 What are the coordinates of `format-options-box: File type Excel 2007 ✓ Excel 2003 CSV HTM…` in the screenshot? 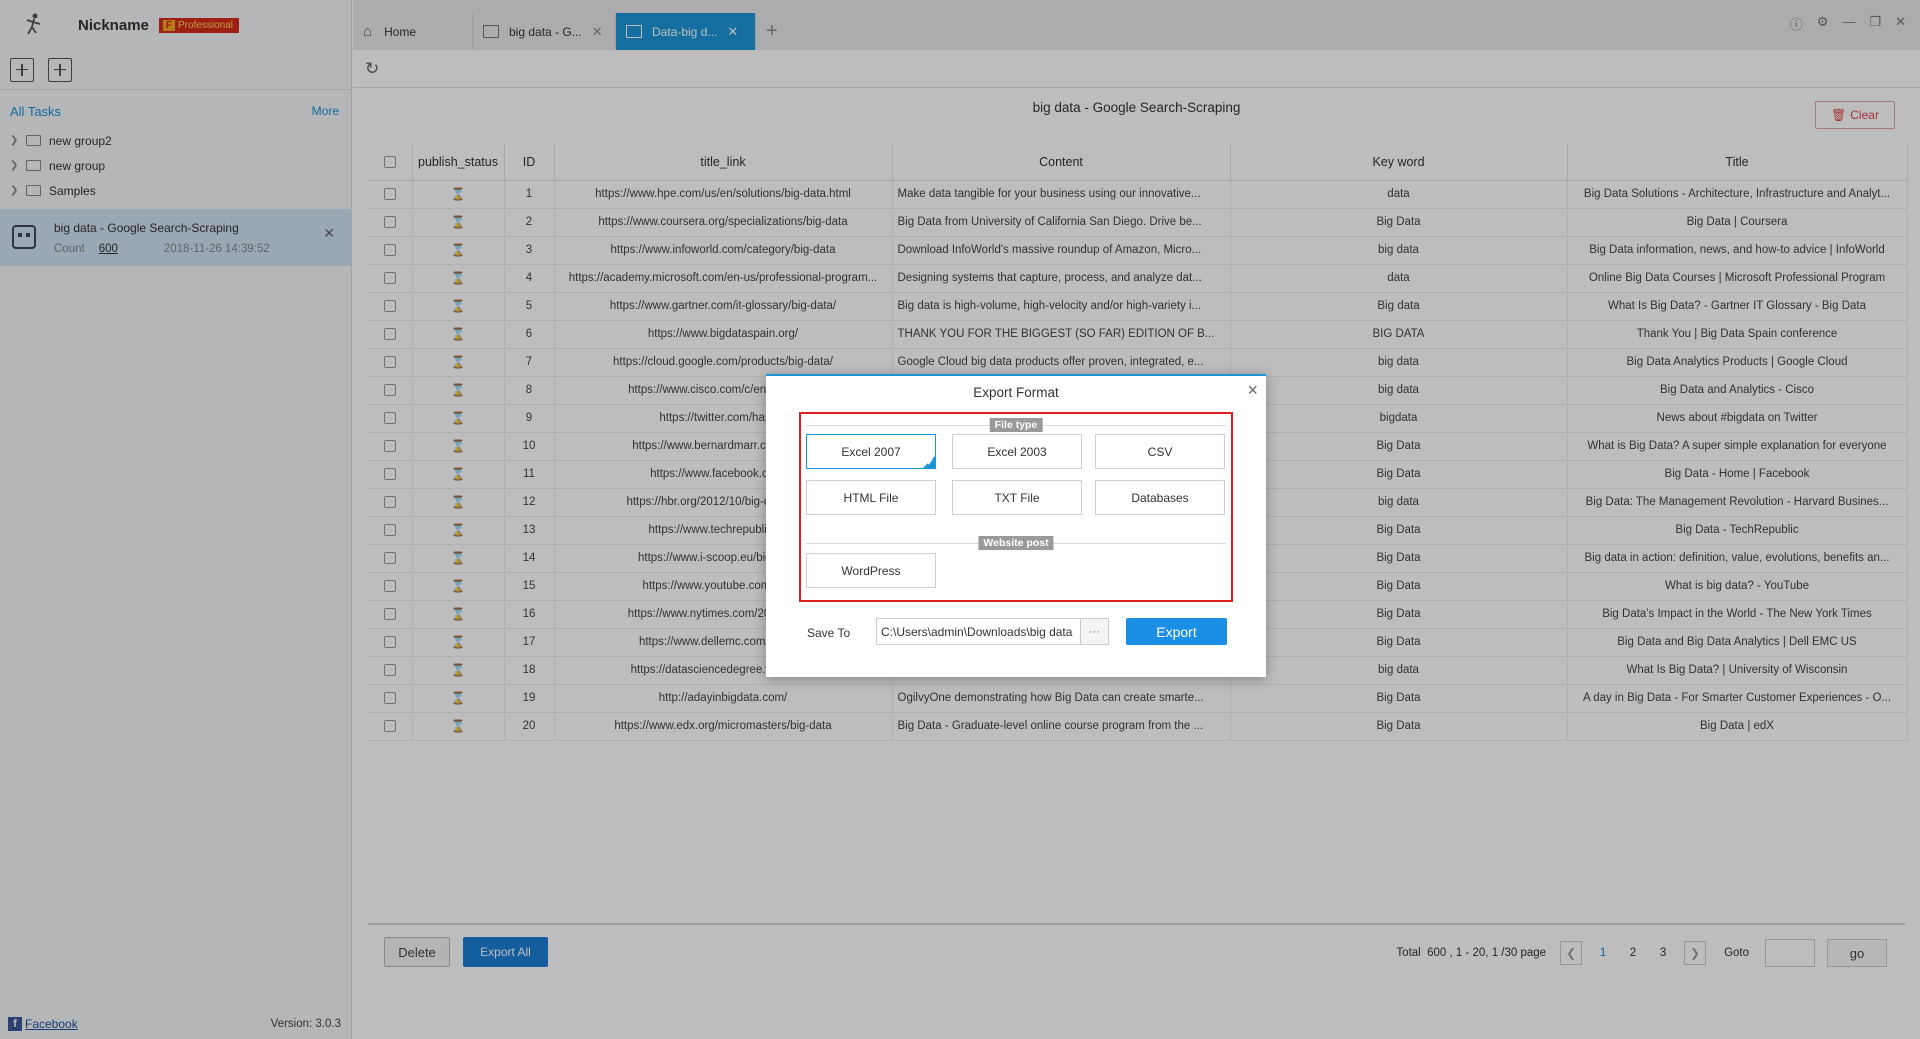 It's located at (1016, 507).